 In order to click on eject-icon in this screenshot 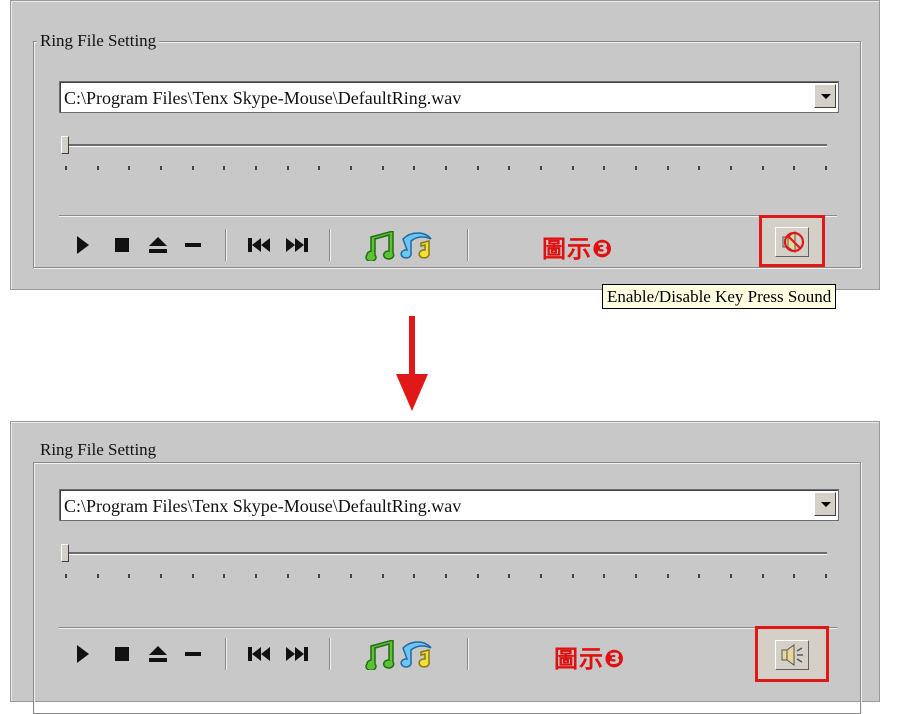, I will do `click(158, 654)`.